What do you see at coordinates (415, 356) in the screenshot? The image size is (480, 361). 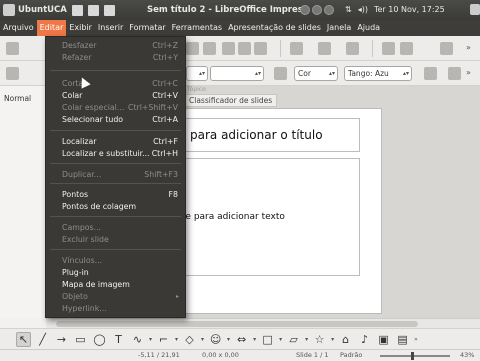 I see `zoom-slider` at bounding box center [415, 356].